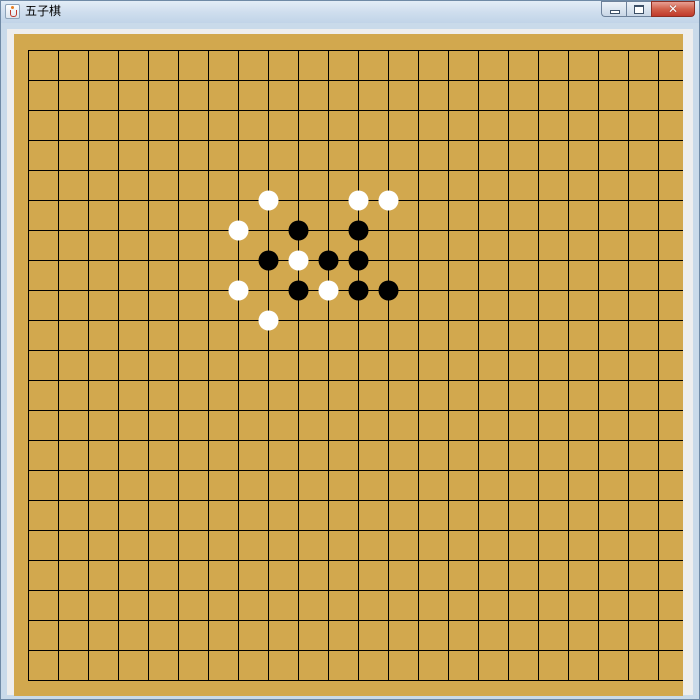 This screenshot has height=700, width=700. Describe the element at coordinates (350, 12) in the screenshot. I see `title-bar: 五子棋 ✕` at that location.